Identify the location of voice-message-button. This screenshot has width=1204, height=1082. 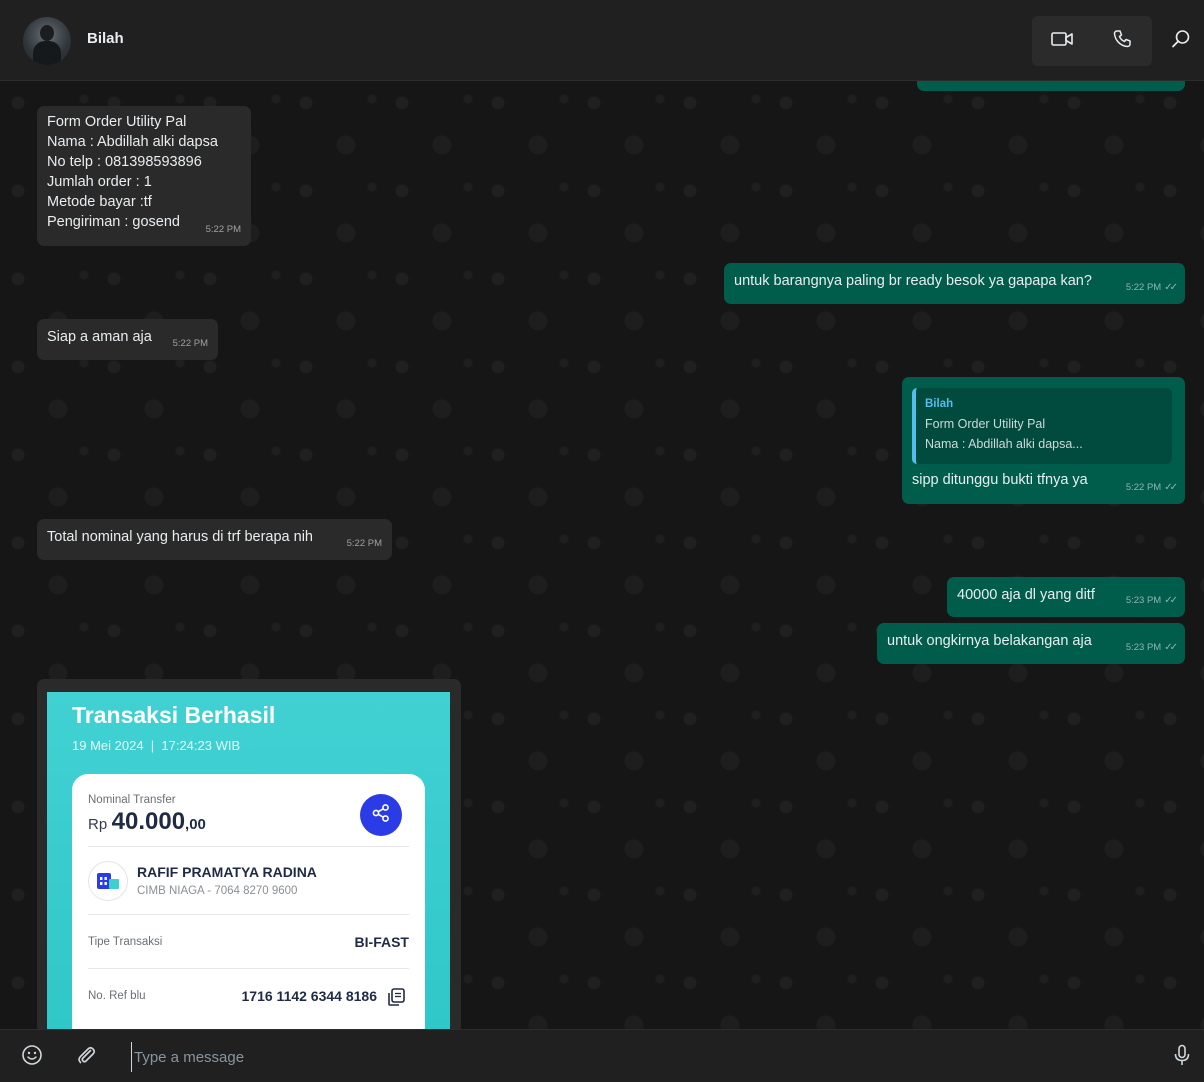
(1182, 1057).